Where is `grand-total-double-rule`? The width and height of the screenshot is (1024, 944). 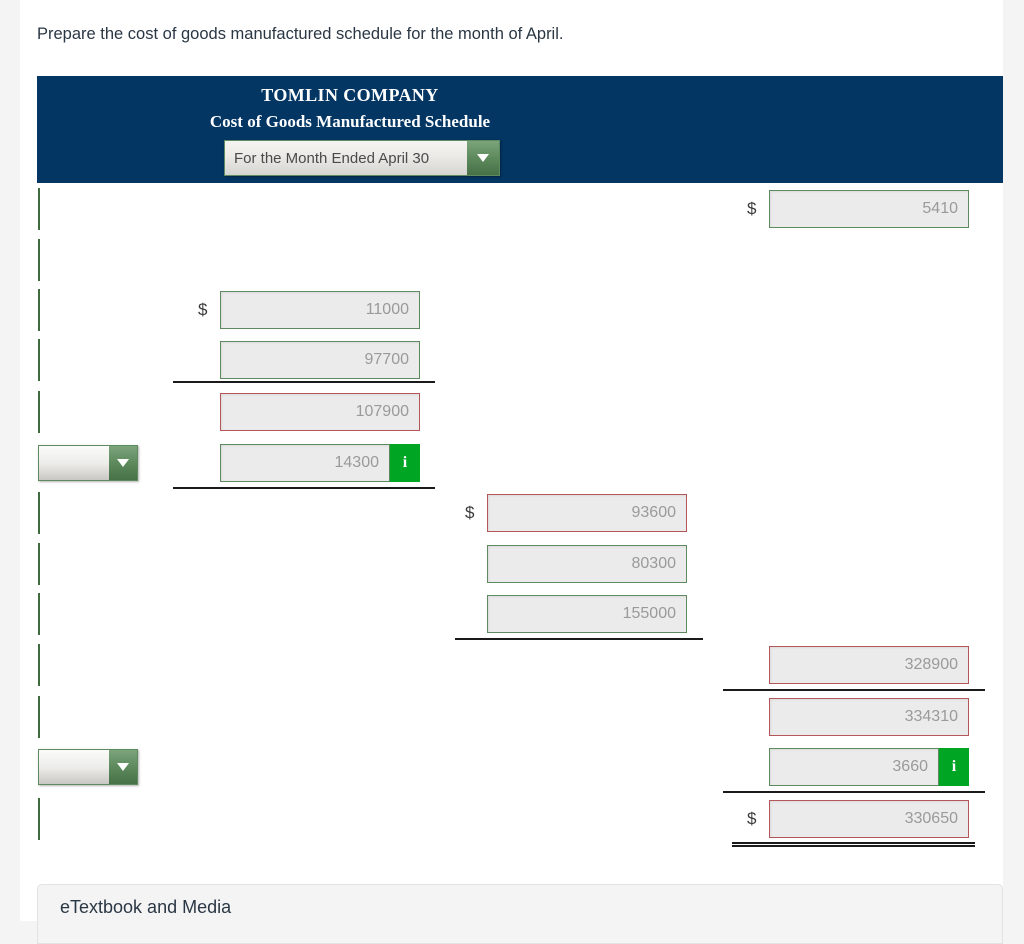 grand-total-double-rule is located at coordinates (853, 844).